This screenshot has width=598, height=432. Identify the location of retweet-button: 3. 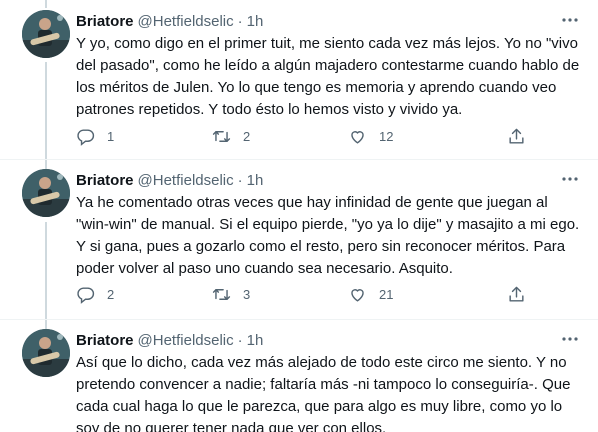
(231, 294).